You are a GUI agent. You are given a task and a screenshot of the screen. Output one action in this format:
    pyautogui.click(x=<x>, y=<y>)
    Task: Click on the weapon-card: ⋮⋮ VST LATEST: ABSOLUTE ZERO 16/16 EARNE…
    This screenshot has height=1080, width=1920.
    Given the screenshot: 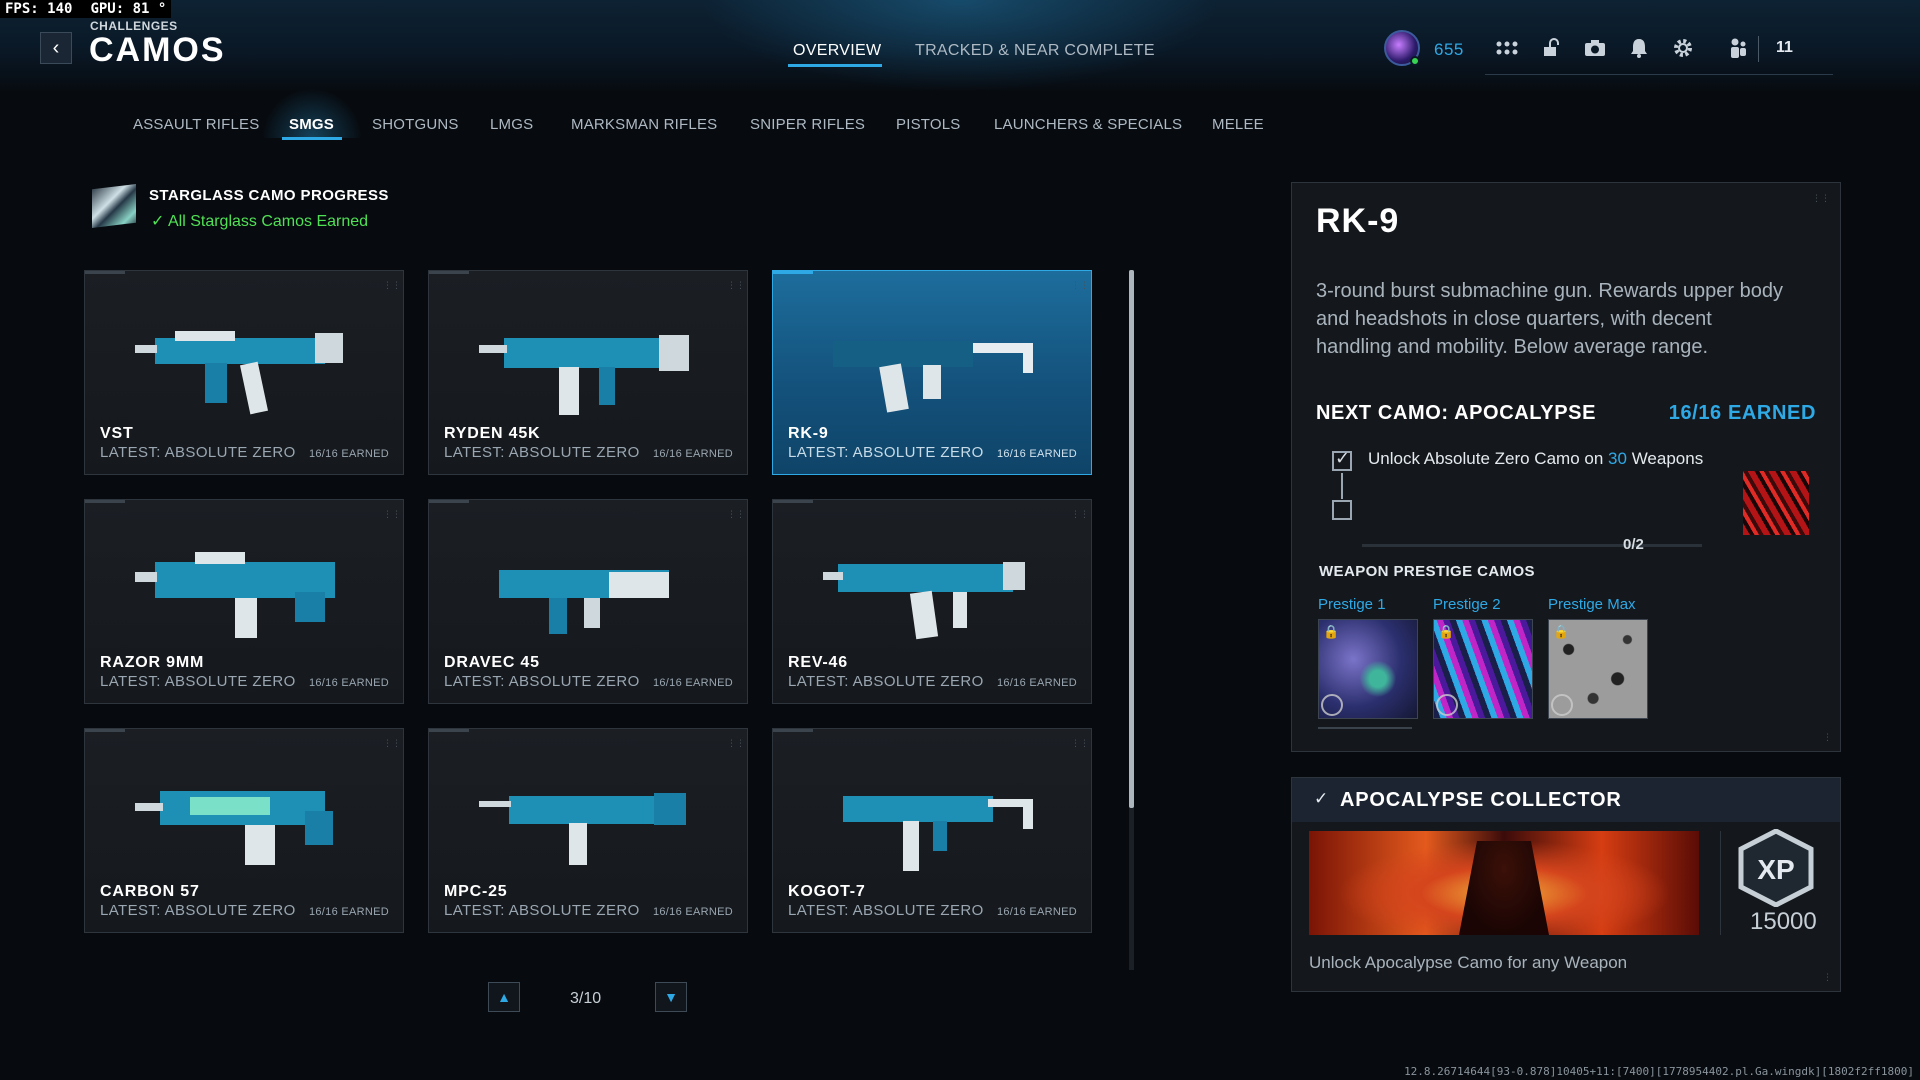 What is the action you would take?
    pyautogui.click(x=244, y=372)
    